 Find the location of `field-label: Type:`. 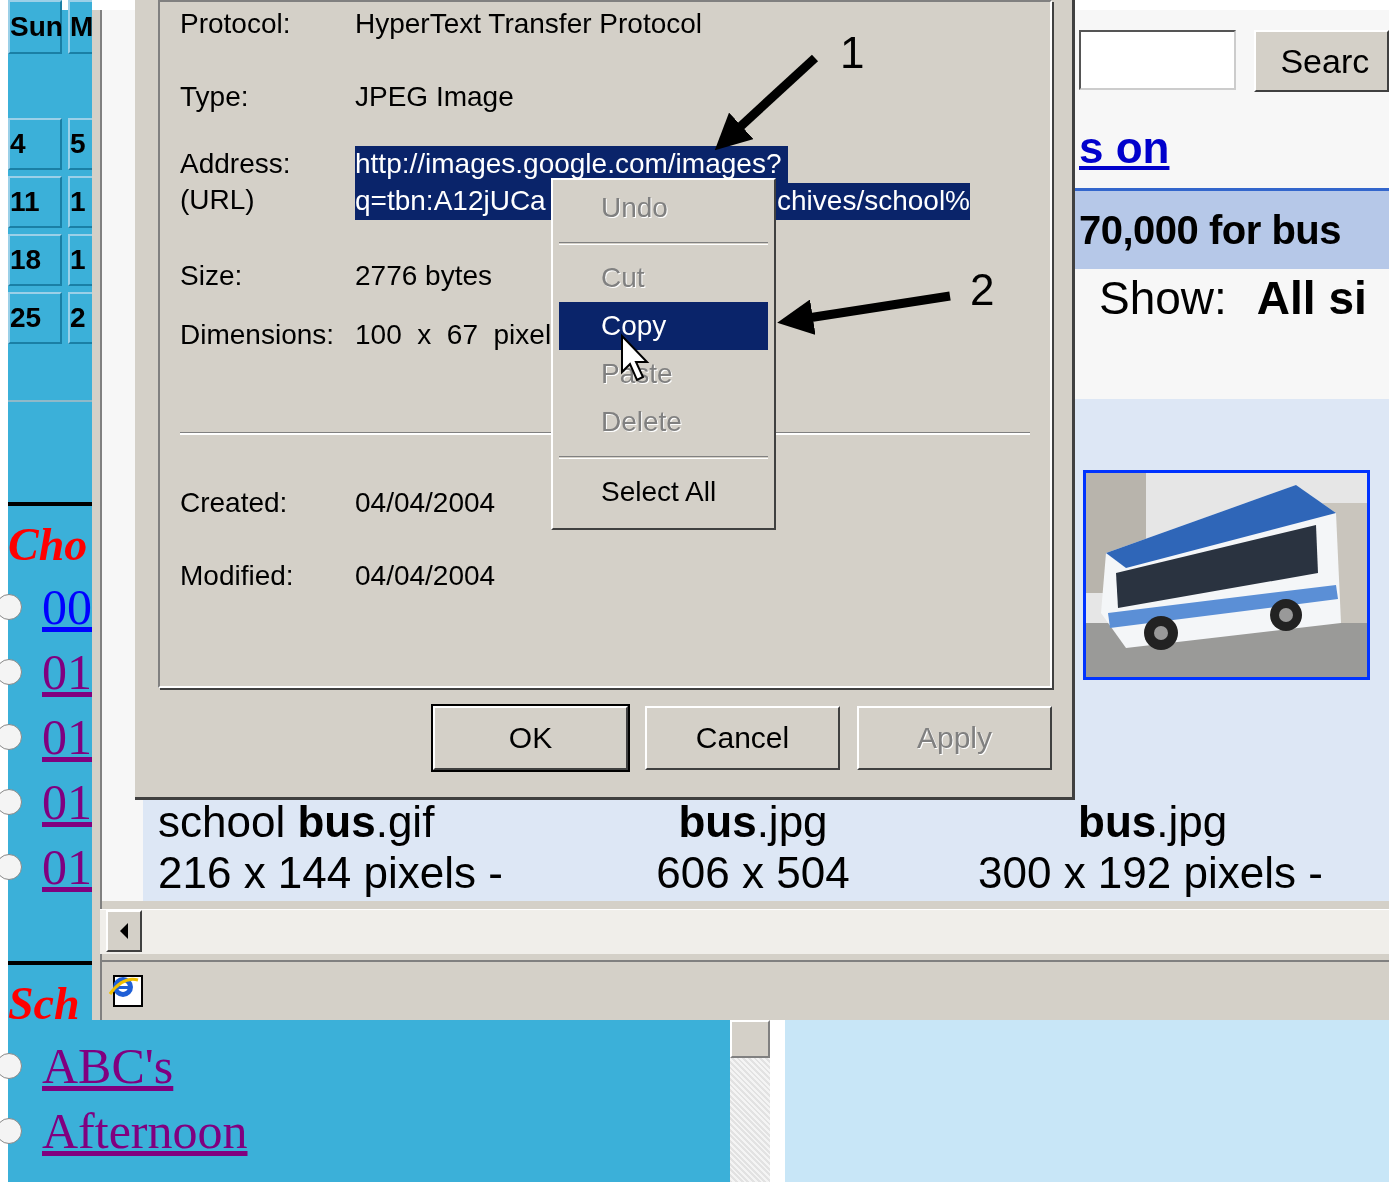

field-label: Type: is located at coordinates (215, 97).